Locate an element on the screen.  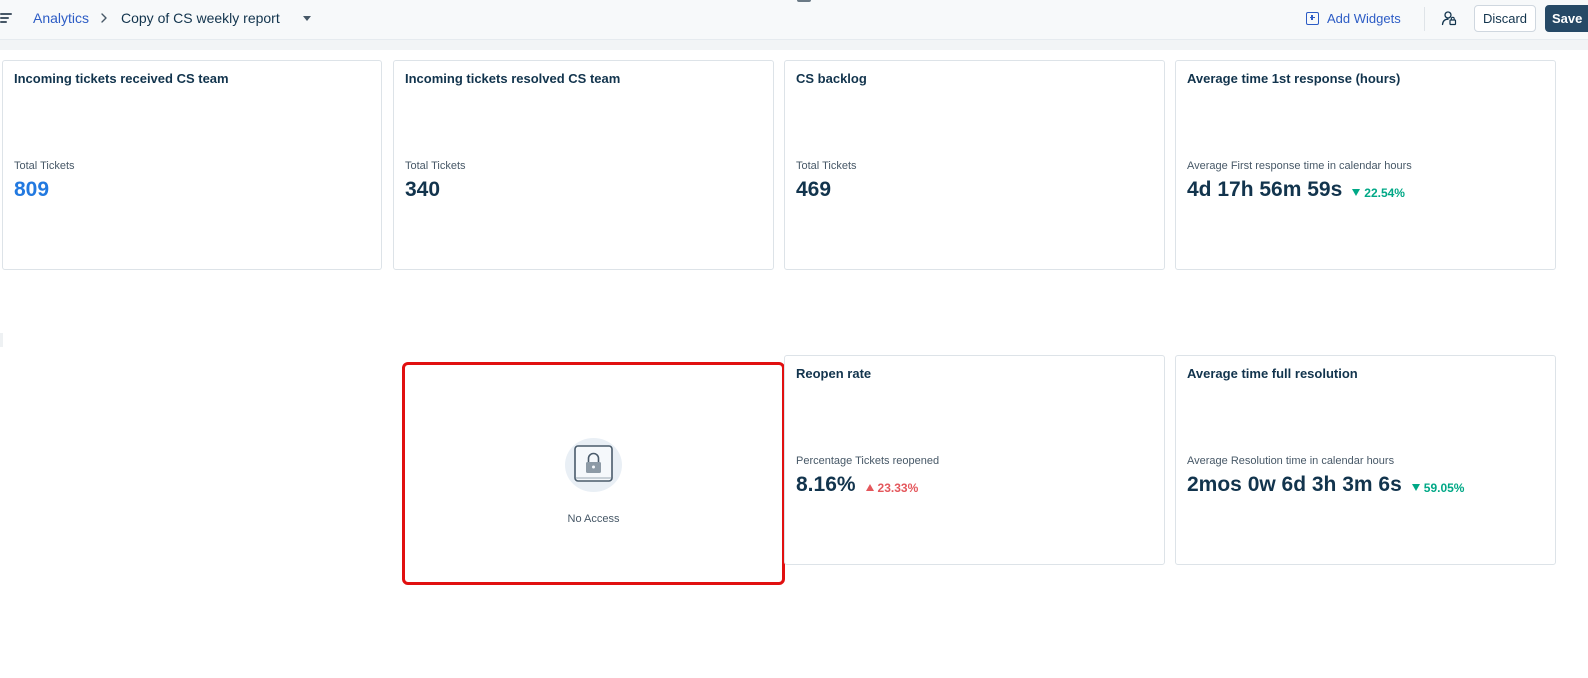
trend-indicator: 23.33% is located at coordinates (892, 487).